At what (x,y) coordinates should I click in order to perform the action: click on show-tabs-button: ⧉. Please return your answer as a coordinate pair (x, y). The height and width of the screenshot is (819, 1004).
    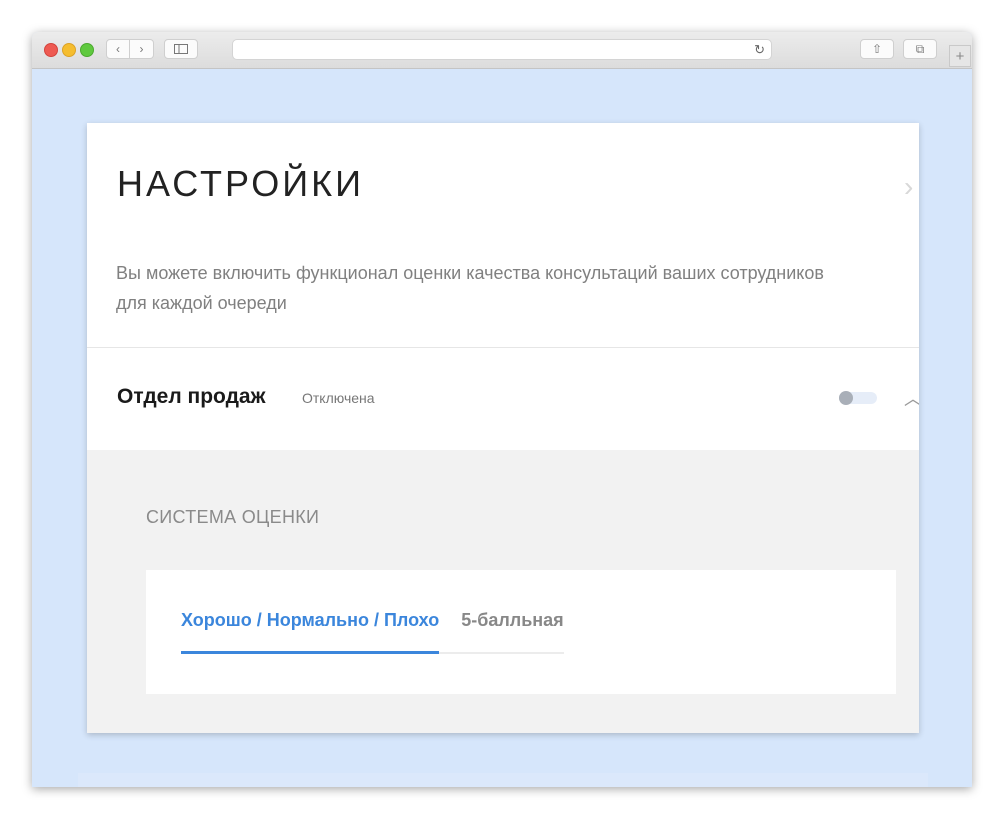
    Looking at the image, I should click on (920, 49).